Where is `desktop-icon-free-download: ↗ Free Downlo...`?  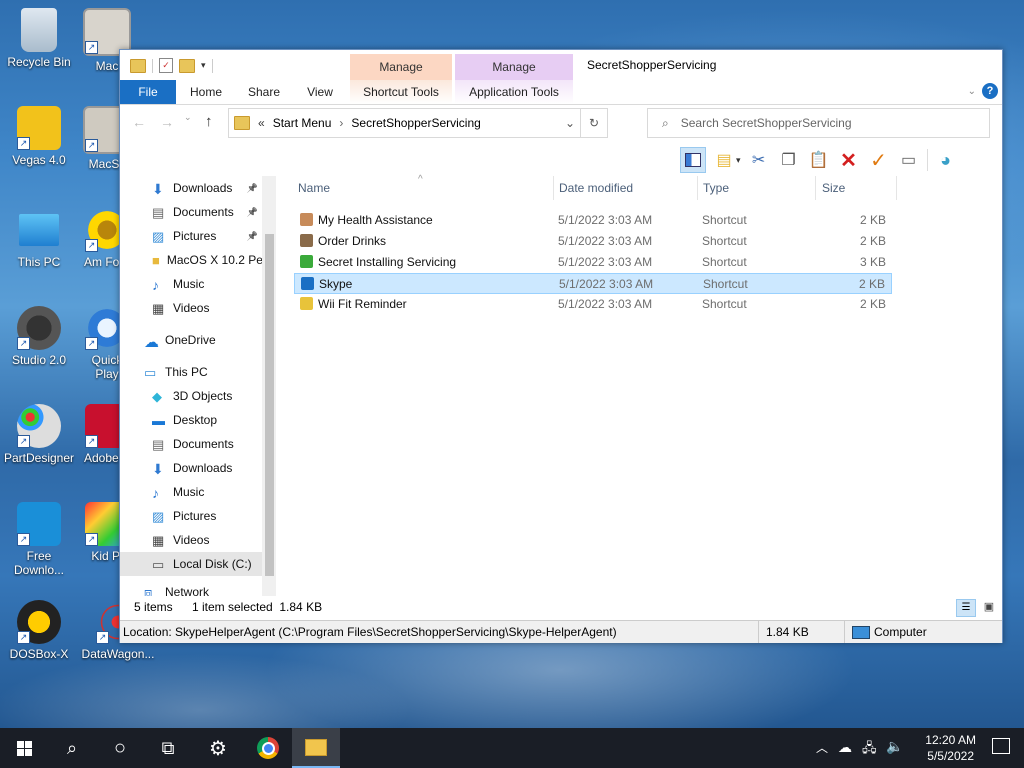
desktop-icon-free-download: ↗ Free Downlo... is located at coordinates (39, 539).